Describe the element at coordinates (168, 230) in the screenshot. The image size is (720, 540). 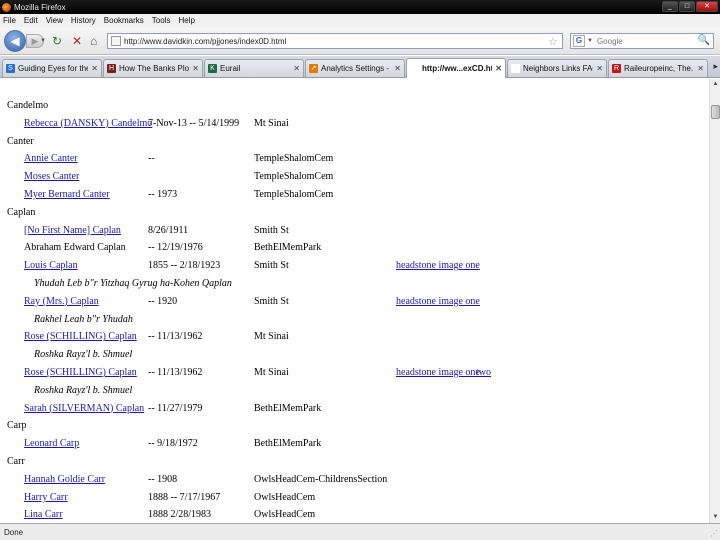
I see `life-dates: 8/26/1911` at that location.